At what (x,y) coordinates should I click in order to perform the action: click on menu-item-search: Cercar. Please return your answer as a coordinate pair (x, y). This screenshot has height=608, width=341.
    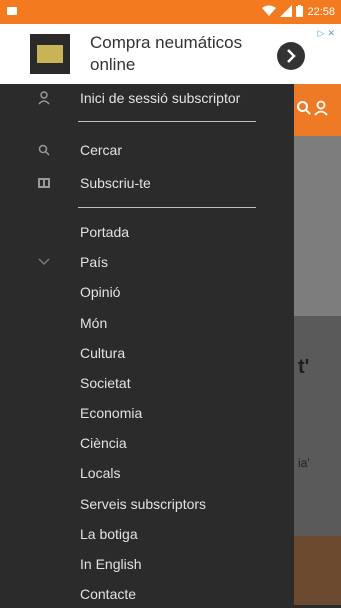
    Looking at the image, I should click on (147, 150).